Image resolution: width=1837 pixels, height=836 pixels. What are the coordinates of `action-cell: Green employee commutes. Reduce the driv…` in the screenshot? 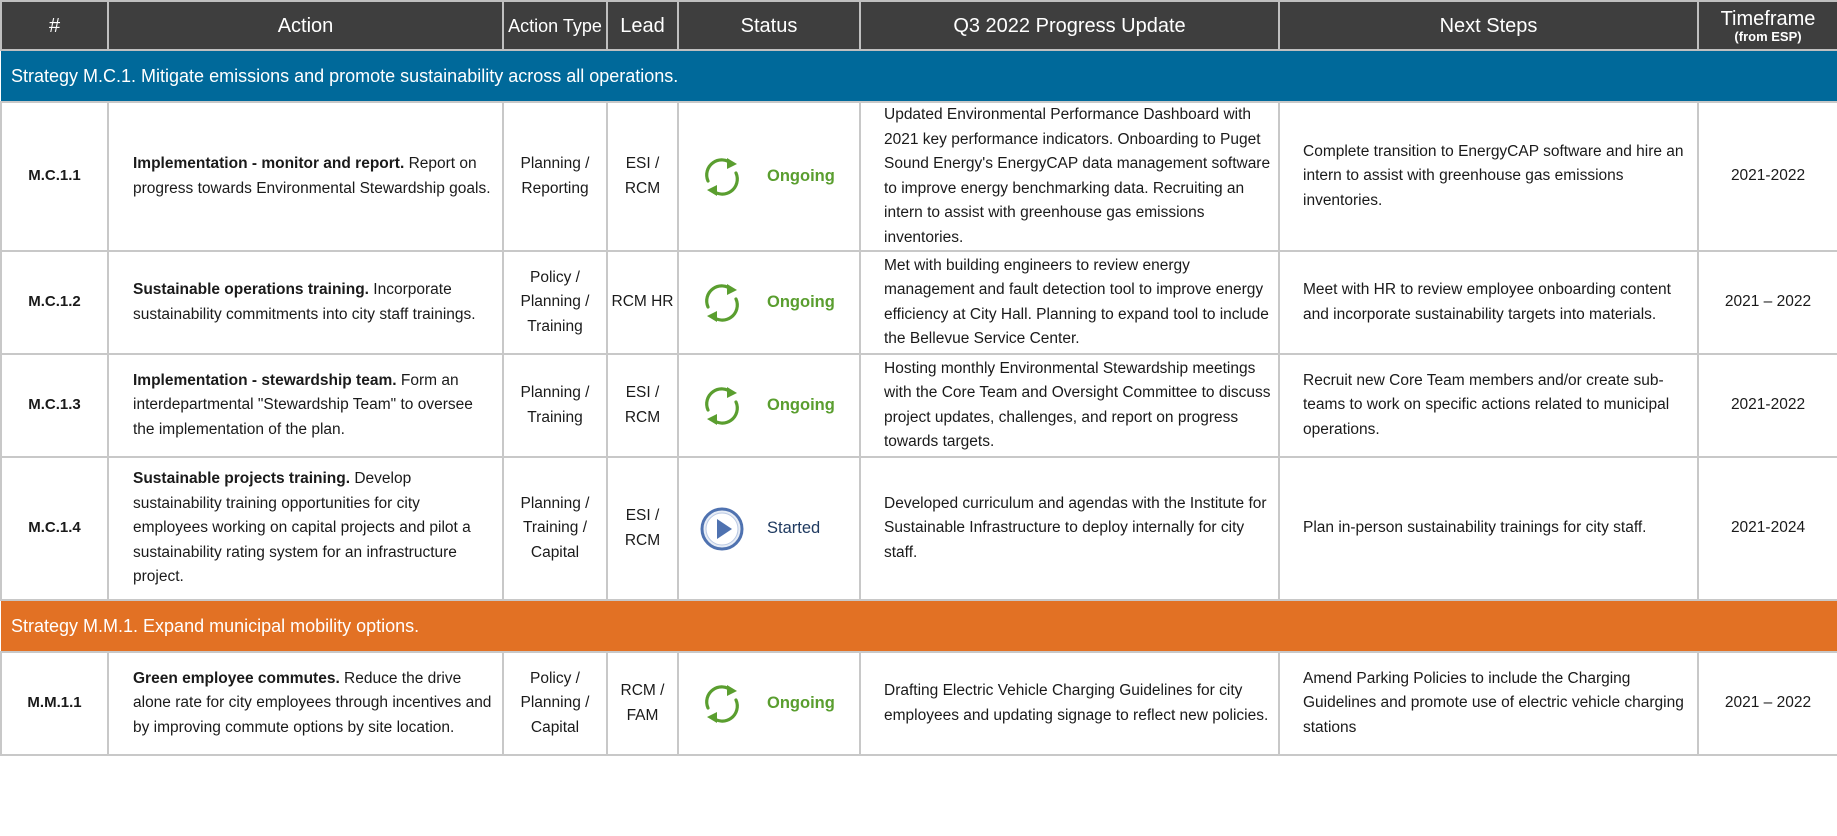 It's located at (305, 703).